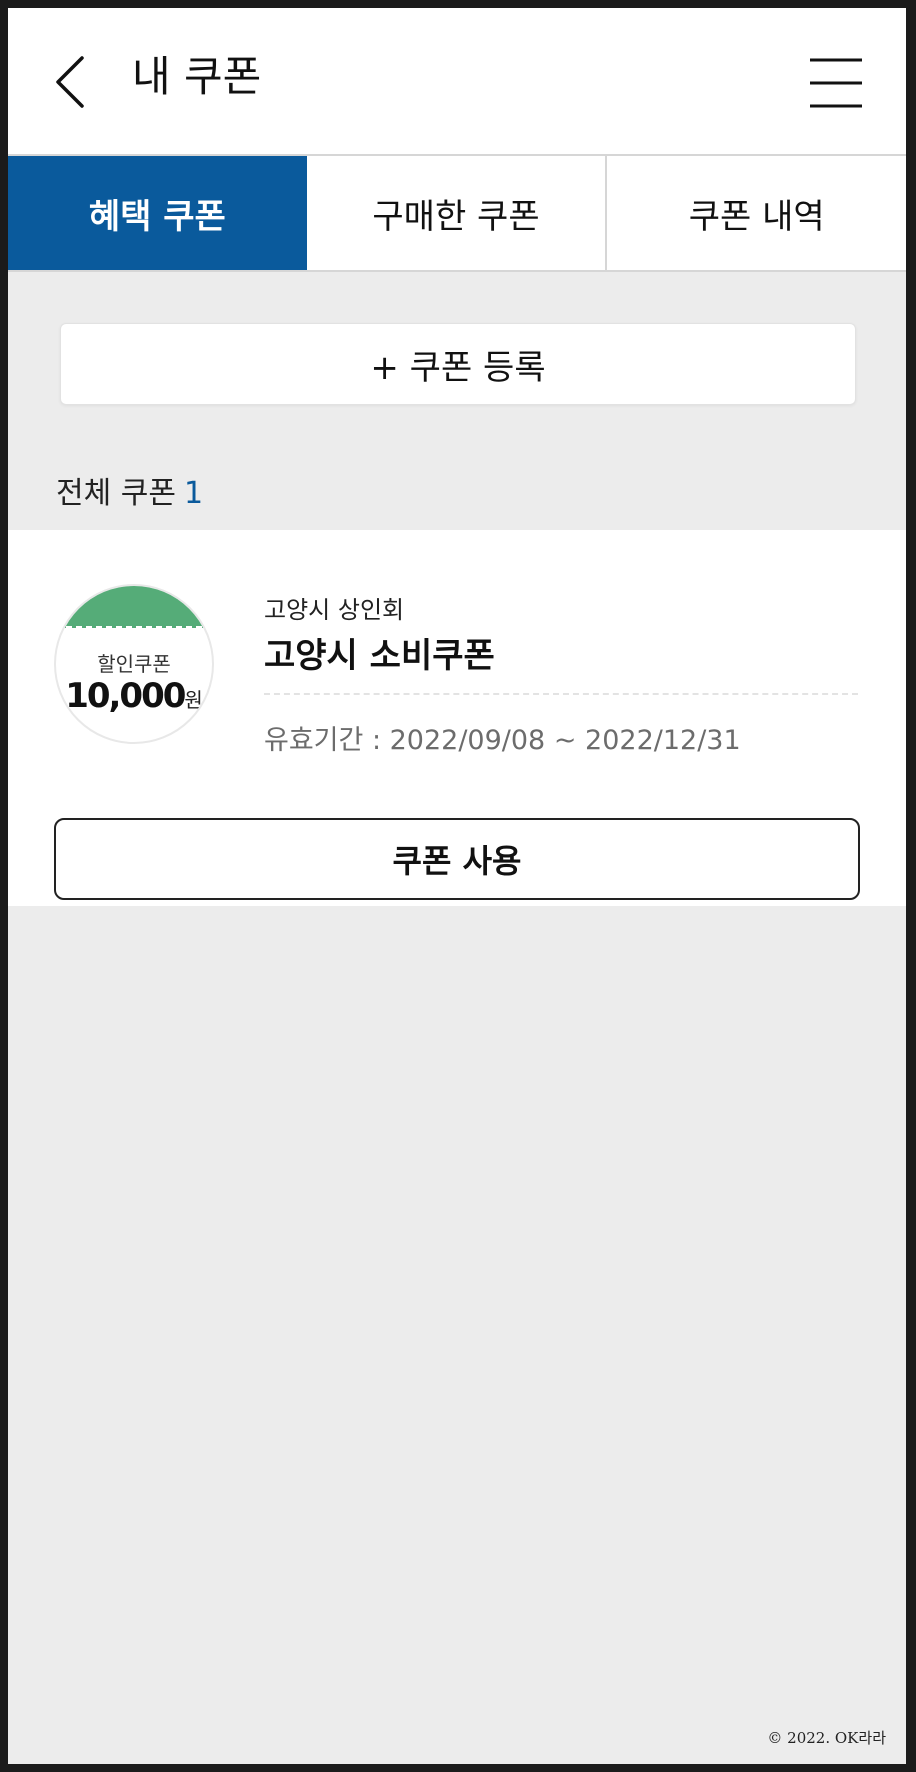  Describe the element at coordinates (193, 700) in the screenshot. I see `badge-amount-unit: 원` at that location.